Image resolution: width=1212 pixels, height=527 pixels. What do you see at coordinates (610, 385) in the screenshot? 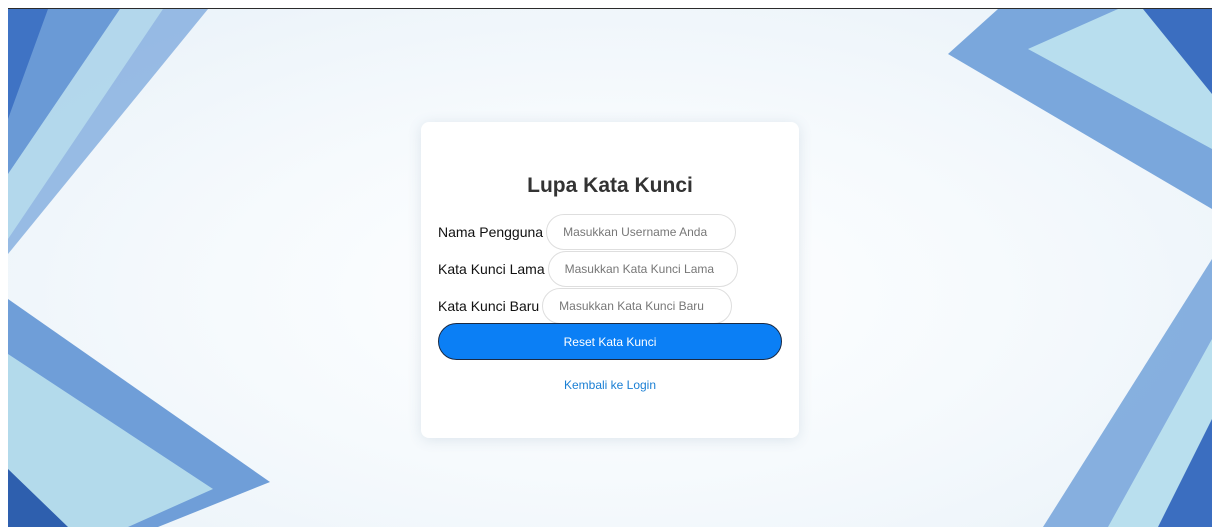
I see `back-to-login-link: Kembali ke Login` at bounding box center [610, 385].